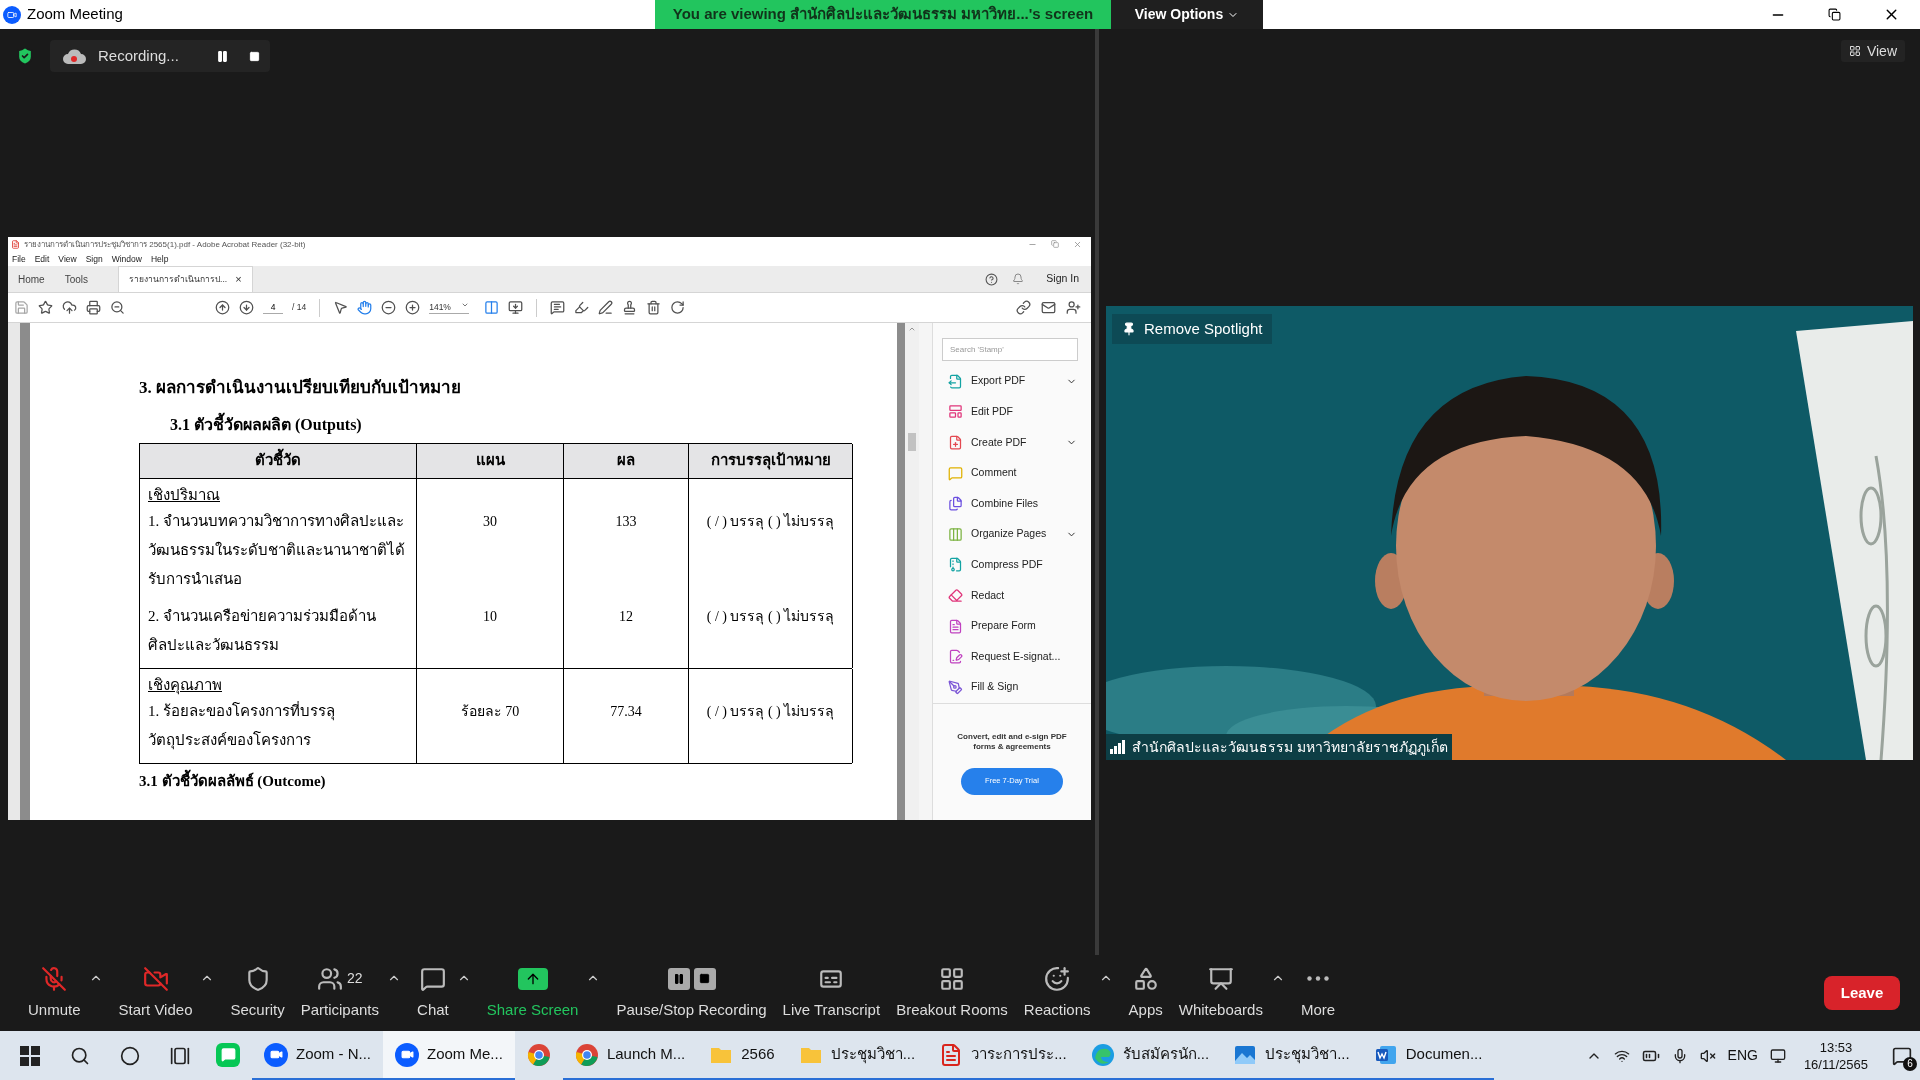 The image size is (1920, 1080). What do you see at coordinates (365, 307) in the screenshot?
I see `hand-icon` at bounding box center [365, 307].